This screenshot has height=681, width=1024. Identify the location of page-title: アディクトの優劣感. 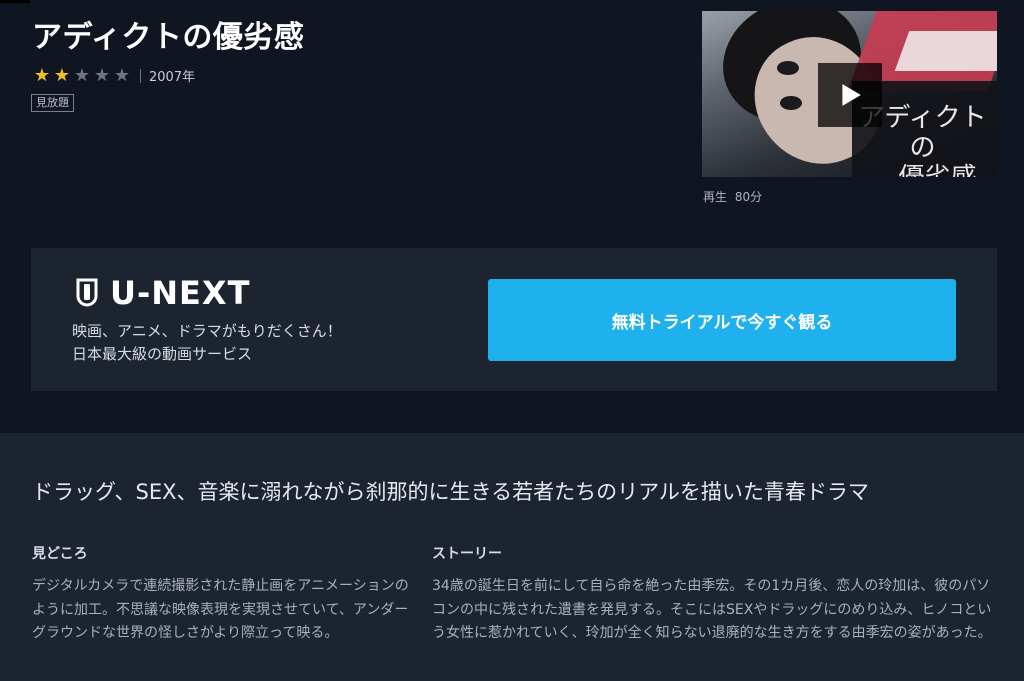
(168, 37).